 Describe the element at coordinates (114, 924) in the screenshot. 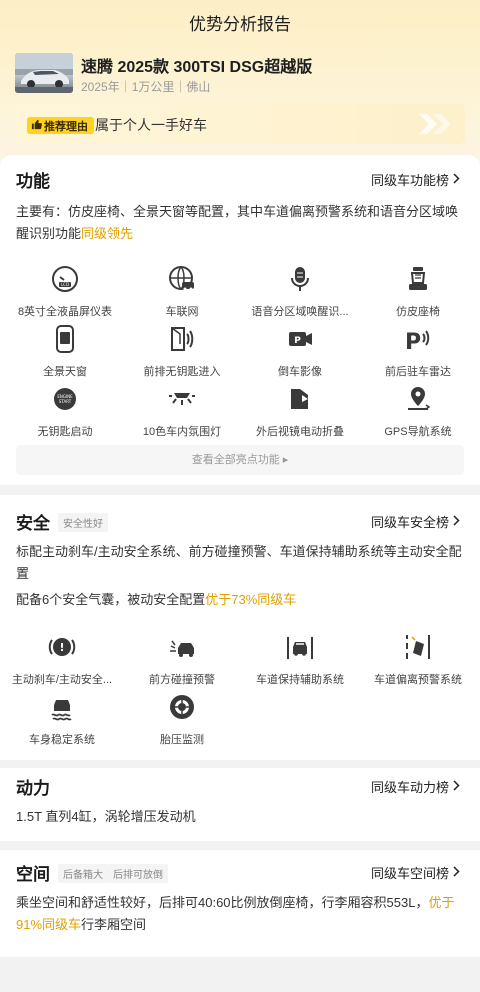

I see `space-desc-suffix: 行李厢空间` at that location.